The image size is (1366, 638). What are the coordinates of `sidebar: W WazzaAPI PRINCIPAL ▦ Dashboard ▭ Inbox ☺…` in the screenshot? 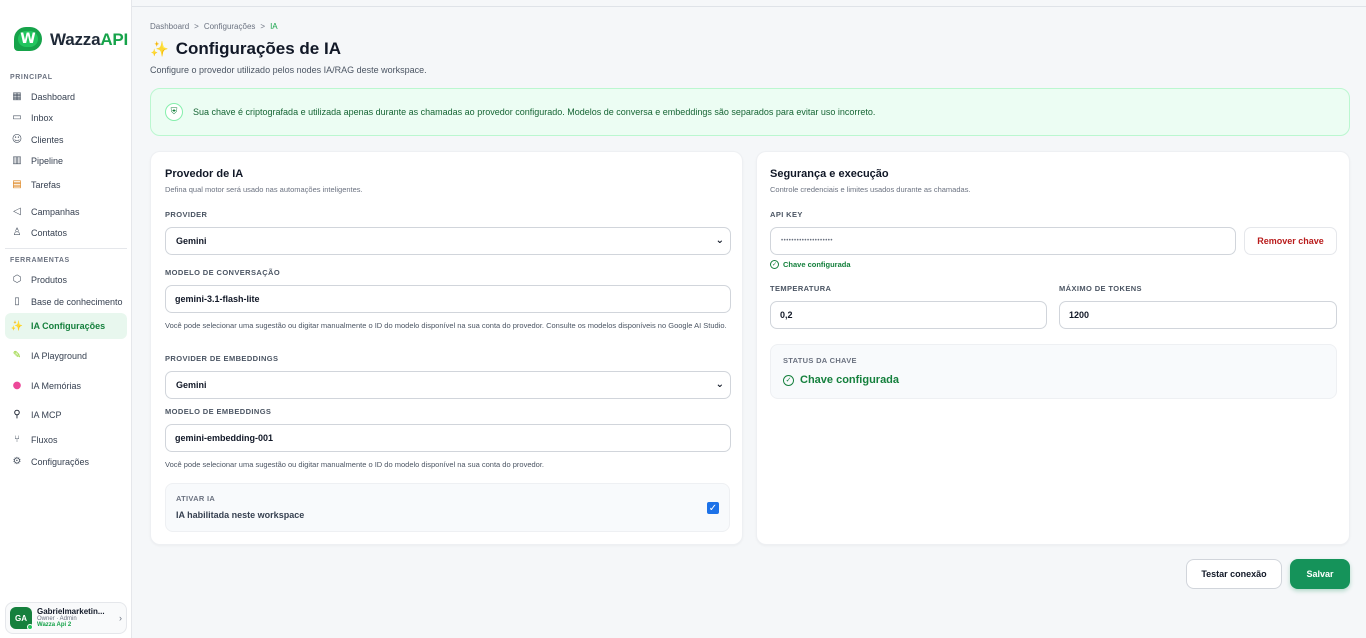 It's located at (66, 319).